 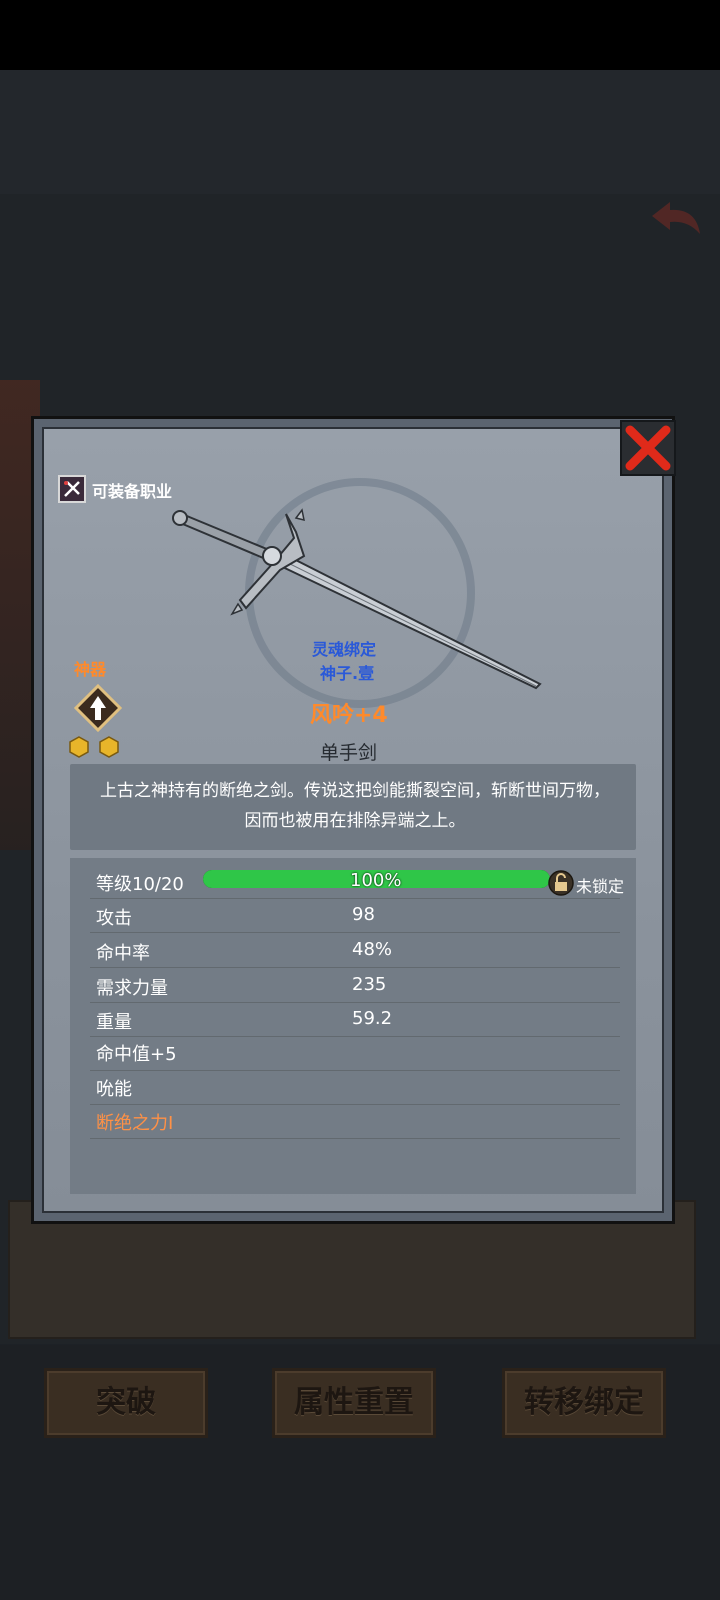 What do you see at coordinates (344, 649) in the screenshot?
I see `soul-bind-label: 灵魂绑定` at bounding box center [344, 649].